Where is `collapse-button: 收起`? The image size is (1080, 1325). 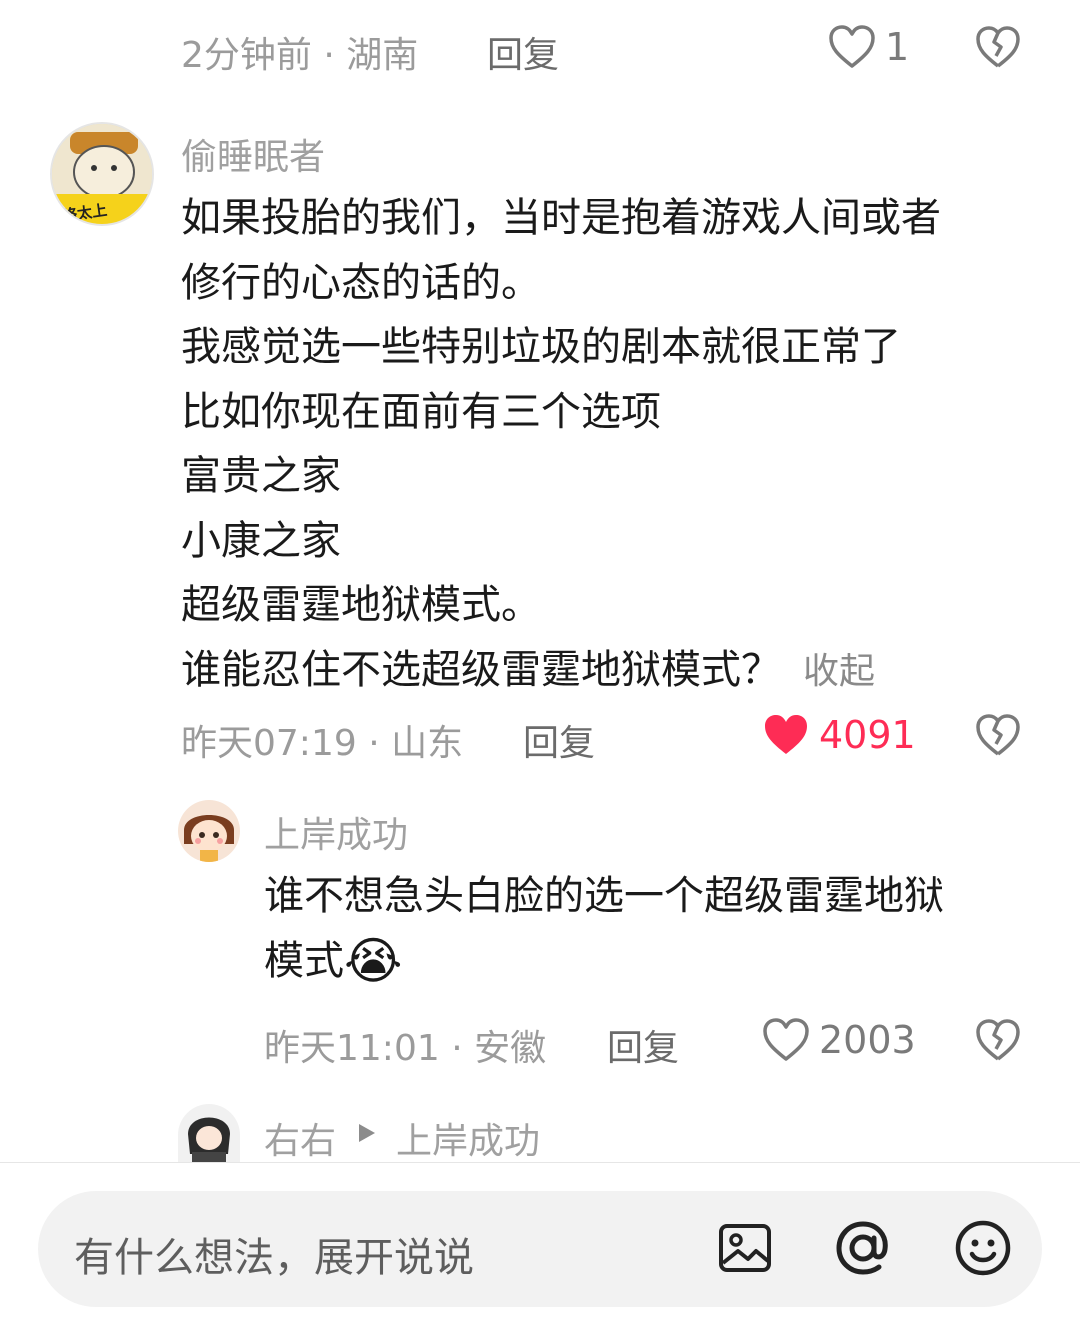
collapse-button: 收起 is located at coordinates (839, 671).